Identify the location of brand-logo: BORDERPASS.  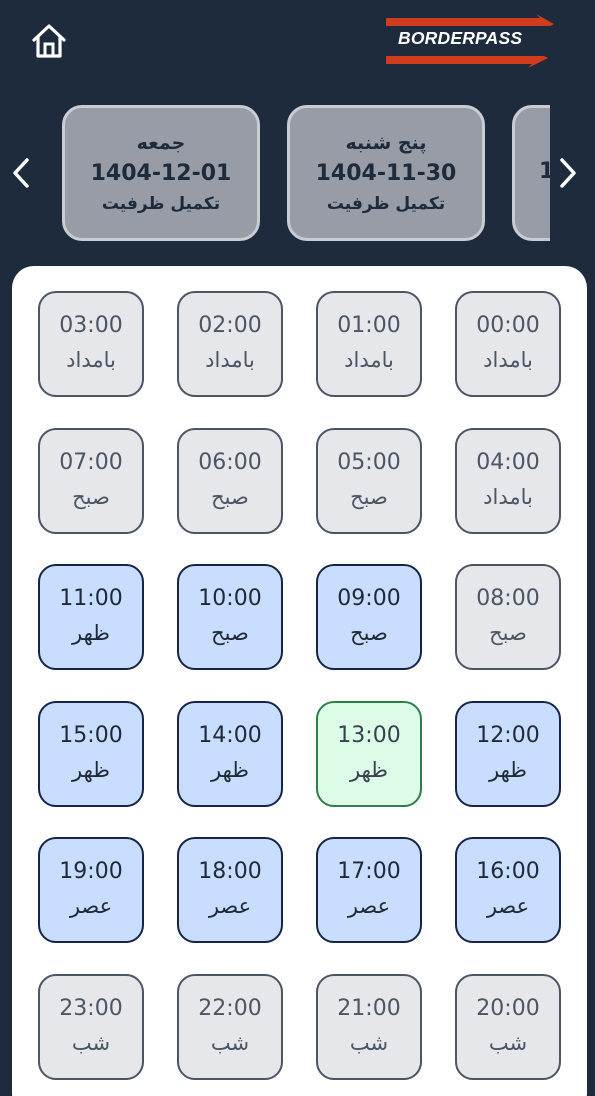
(473, 40).